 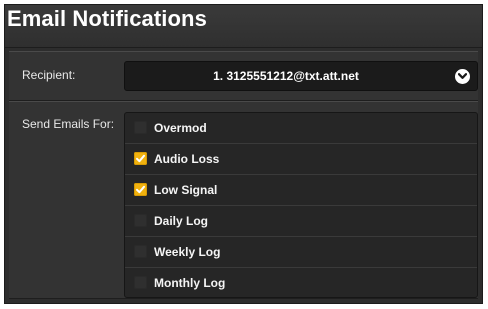 What do you see at coordinates (301, 128) in the screenshot?
I see `option-overmod: Overmod` at bounding box center [301, 128].